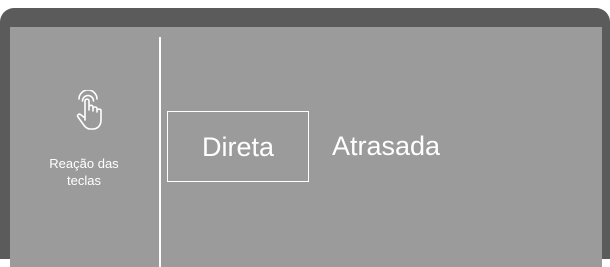 The image size is (610, 267). I want to click on touch-hand-icon, so click(89, 110).